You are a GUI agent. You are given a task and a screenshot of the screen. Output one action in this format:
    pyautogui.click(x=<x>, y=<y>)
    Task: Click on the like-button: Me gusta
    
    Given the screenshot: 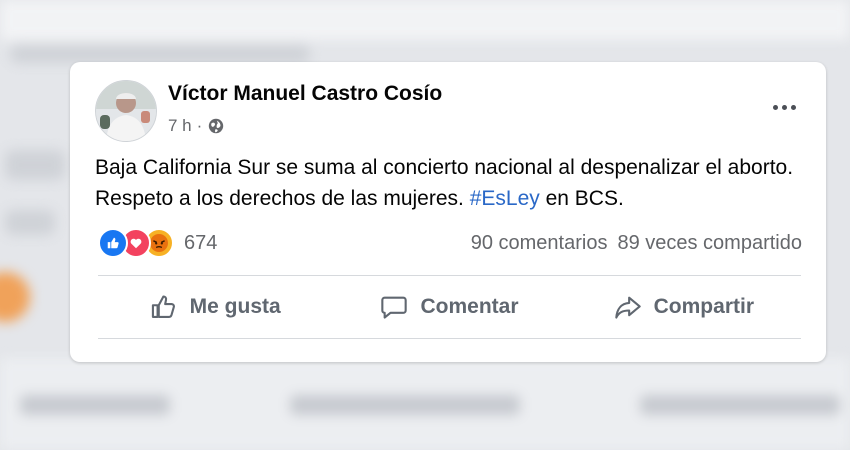 What is the action you would take?
    pyautogui.click(x=215, y=307)
    